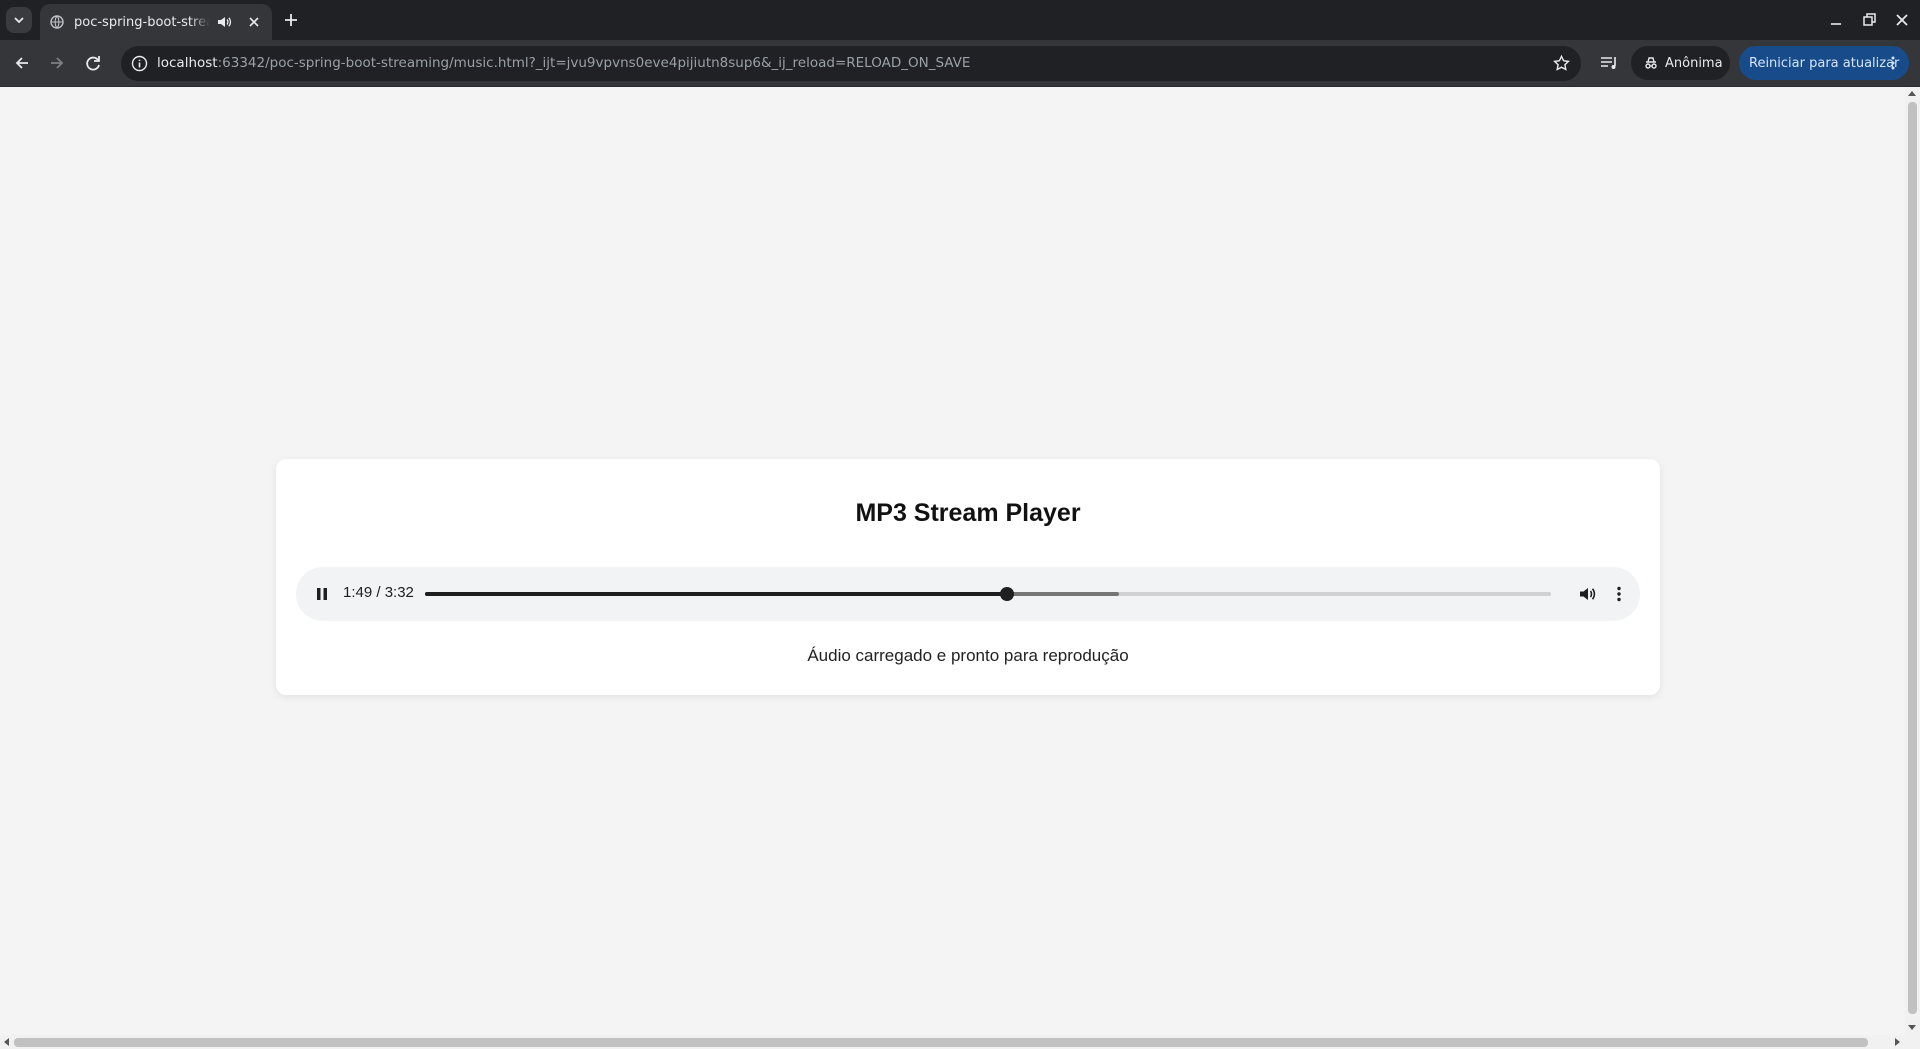 The height and width of the screenshot is (1049, 1920). What do you see at coordinates (1912, 558) in the screenshot?
I see `vertical-scroll-thumb` at bounding box center [1912, 558].